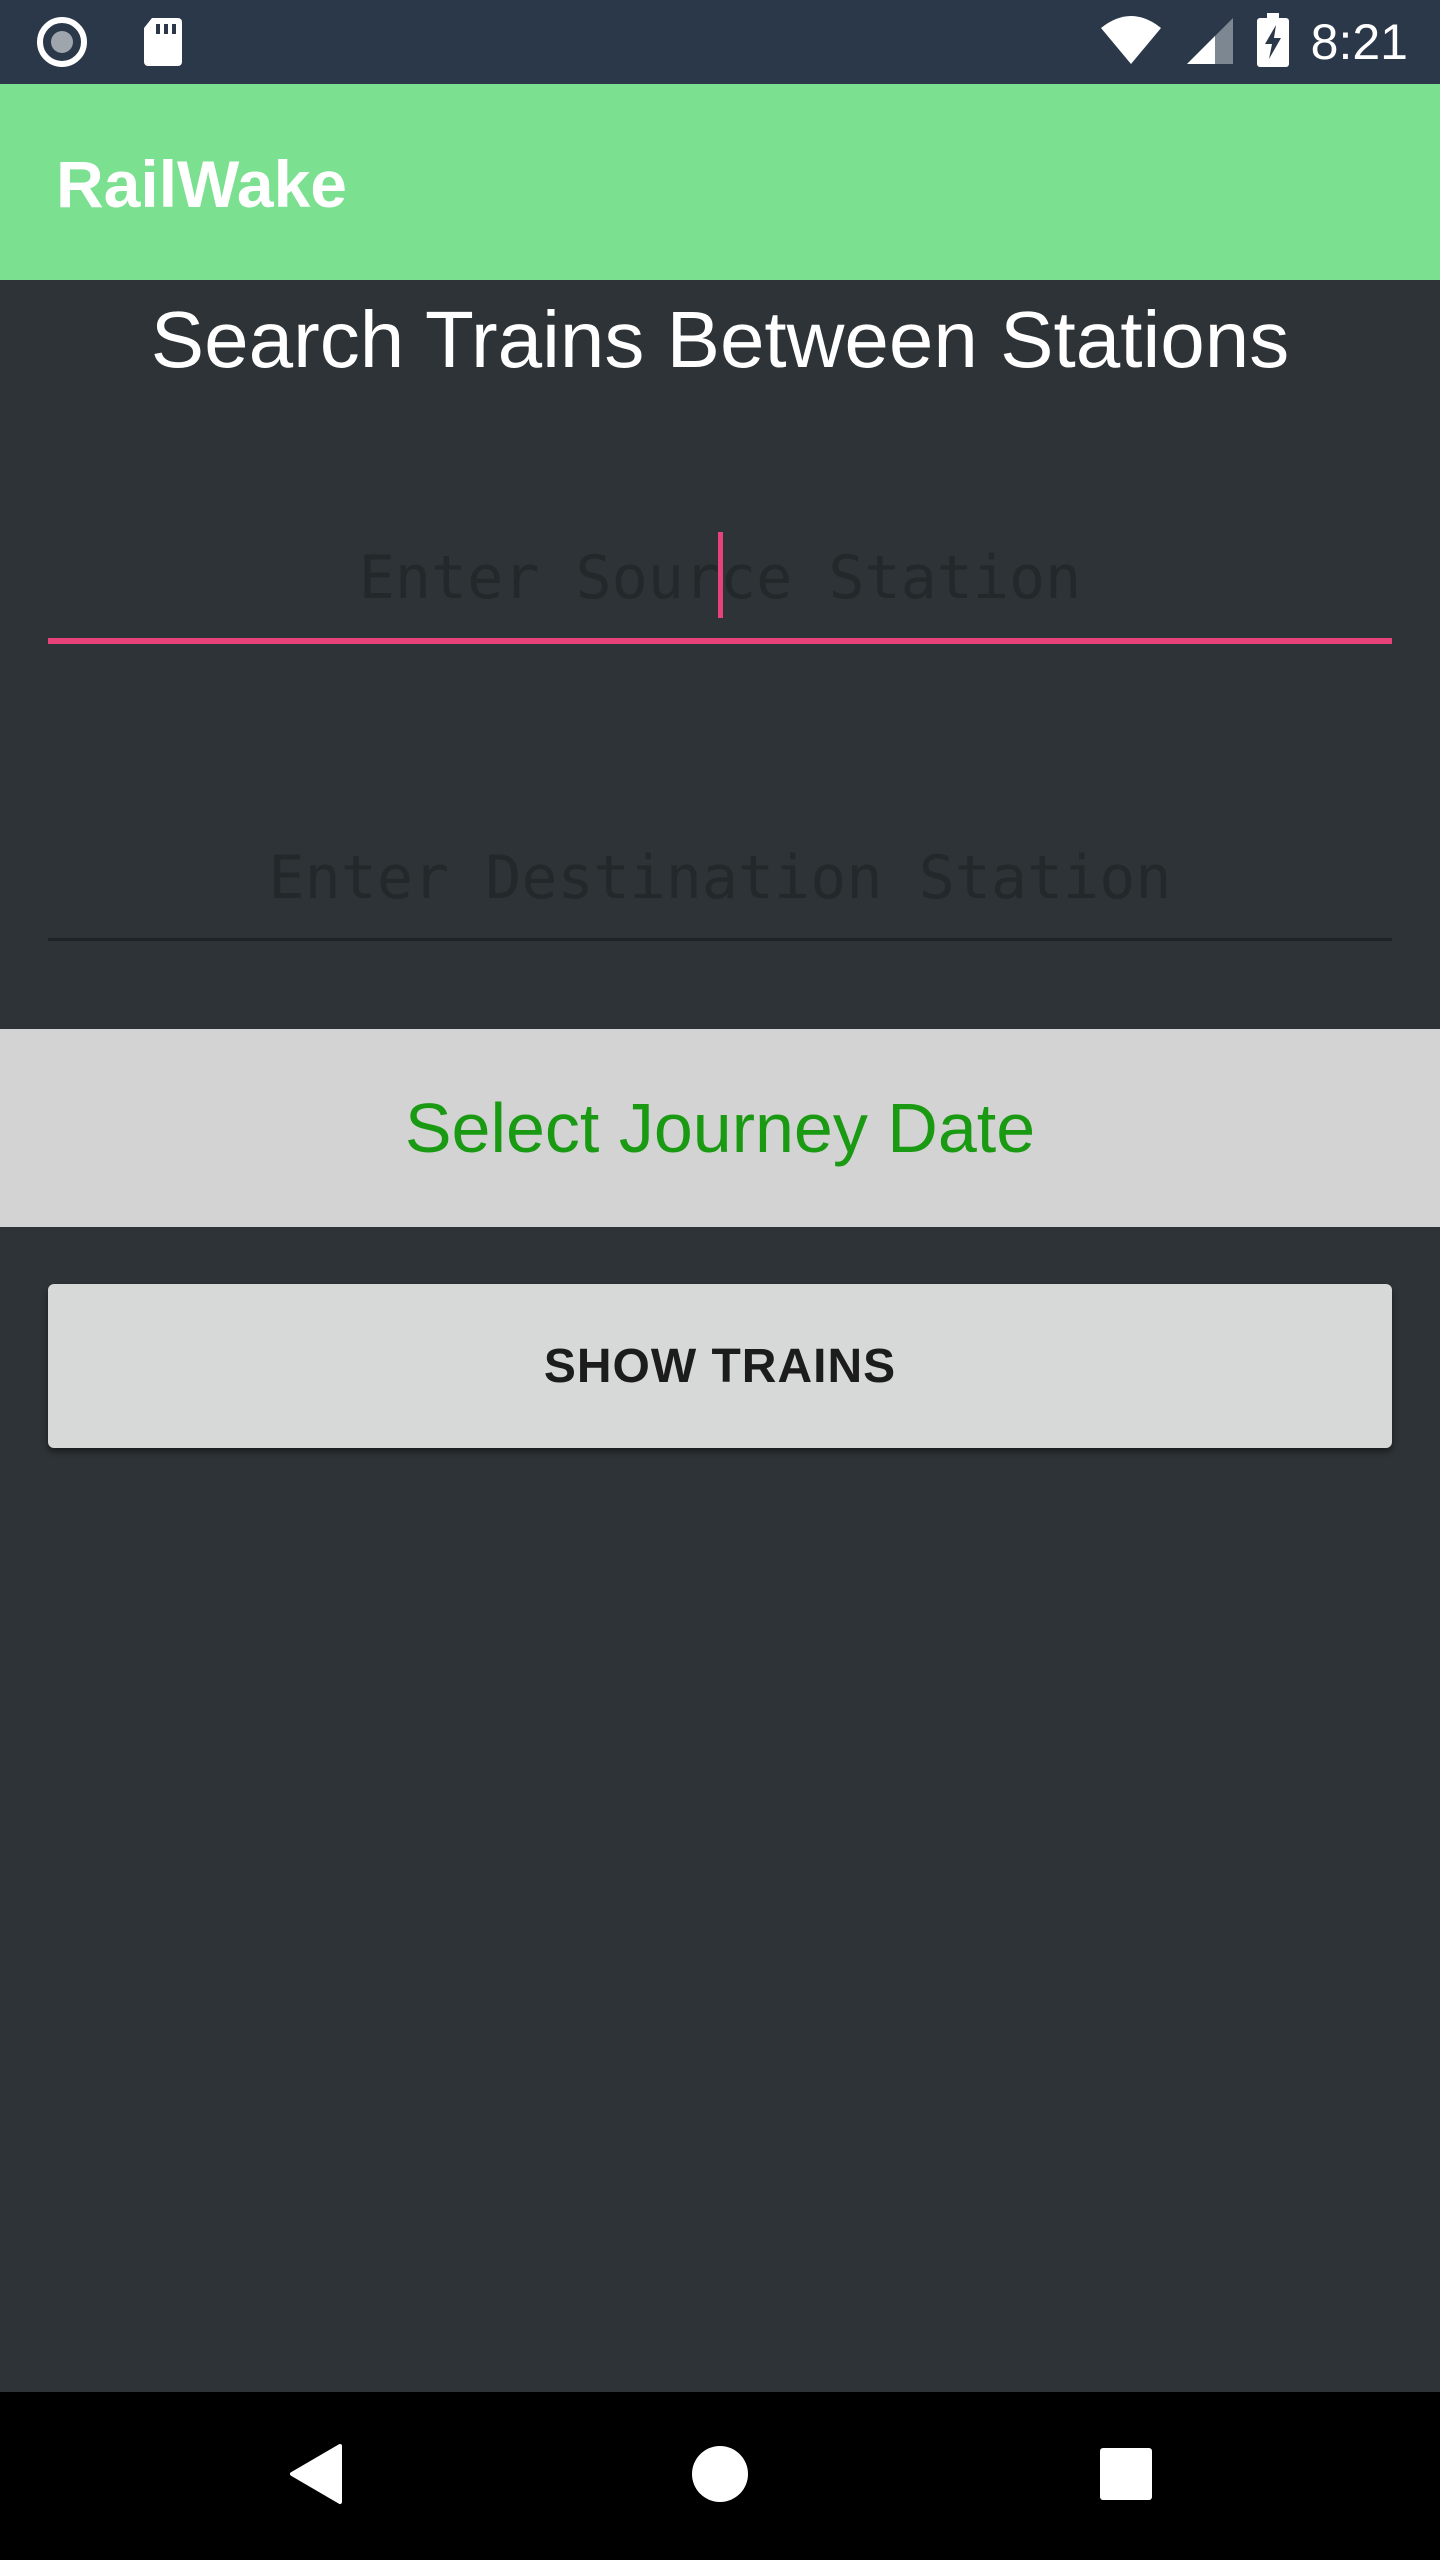 The width and height of the screenshot is (1440, 2560). What do you see at coordinates (163, 44) in the screenshot?
I see `sd-card-icon` at bounding box center [163, 44].